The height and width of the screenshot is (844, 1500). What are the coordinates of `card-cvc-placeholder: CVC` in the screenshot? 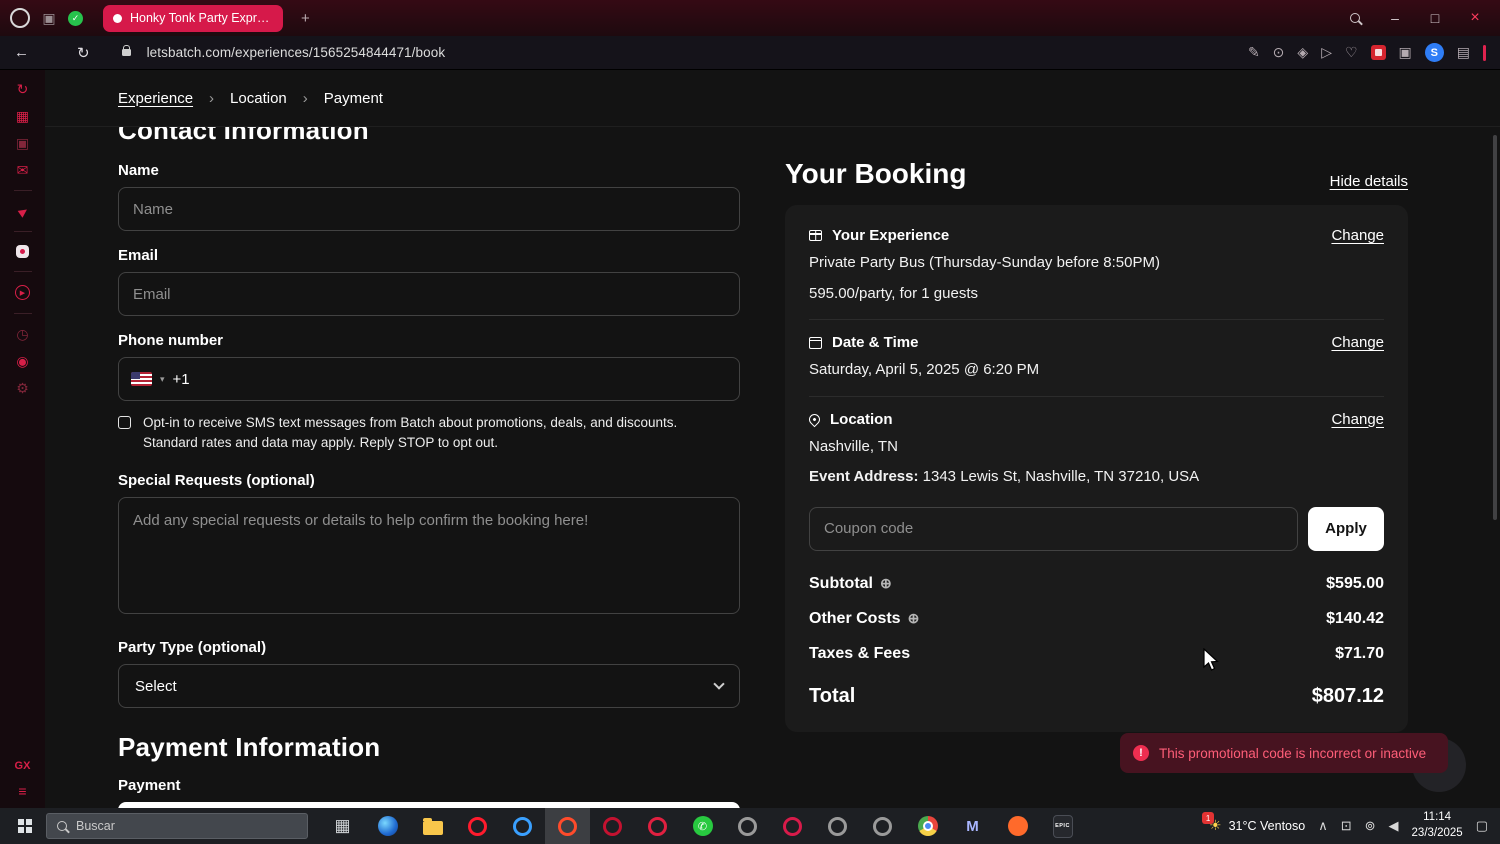 It's located at (705, 807).